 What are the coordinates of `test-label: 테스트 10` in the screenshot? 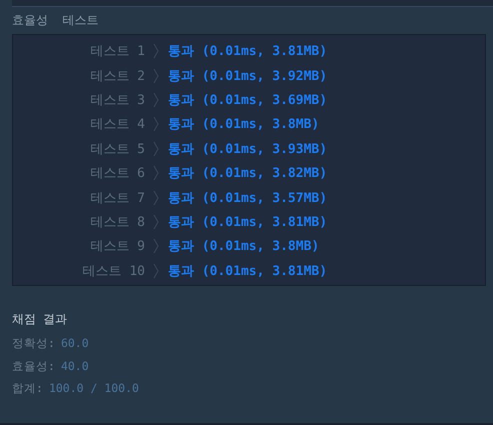 It's located at (113, 271).